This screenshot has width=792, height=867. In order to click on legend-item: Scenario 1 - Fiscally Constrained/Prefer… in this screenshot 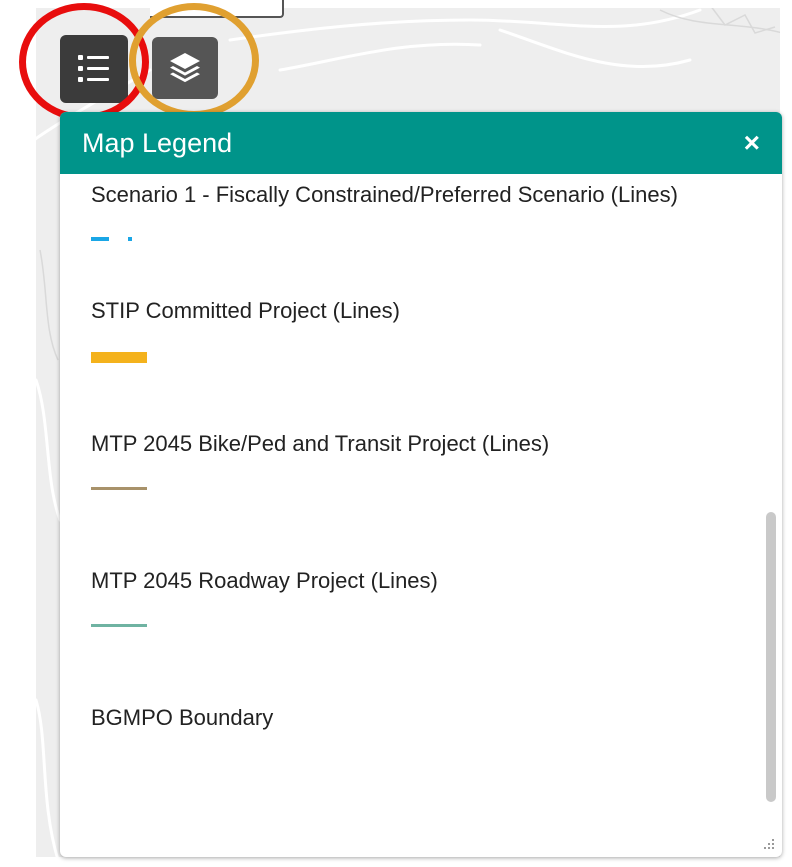, I will do `click(436, 233)`.